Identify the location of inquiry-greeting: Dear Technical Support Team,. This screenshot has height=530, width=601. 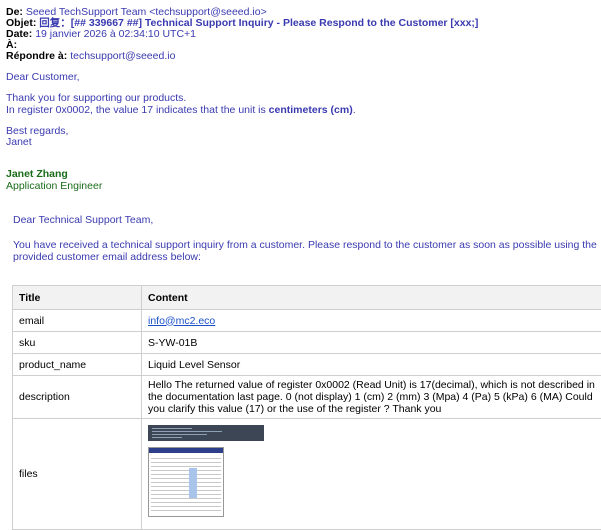
(83, 220).